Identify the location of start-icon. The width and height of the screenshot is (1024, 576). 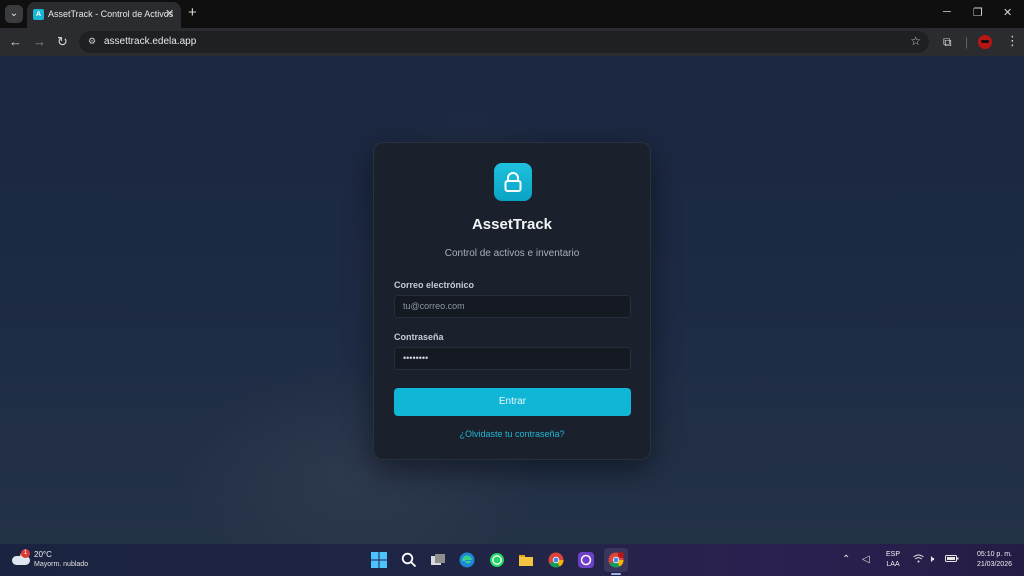
(379, 560).